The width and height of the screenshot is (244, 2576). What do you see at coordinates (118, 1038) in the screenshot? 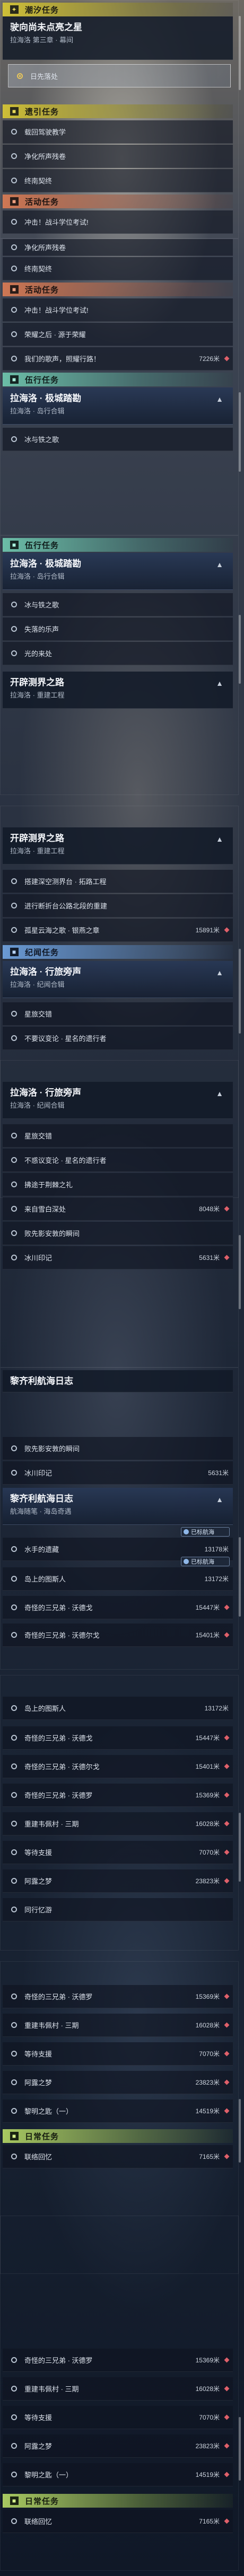
I see `quest-item: 不要议变论 · 星名的遗行者` at bounding box center [118, 1038].